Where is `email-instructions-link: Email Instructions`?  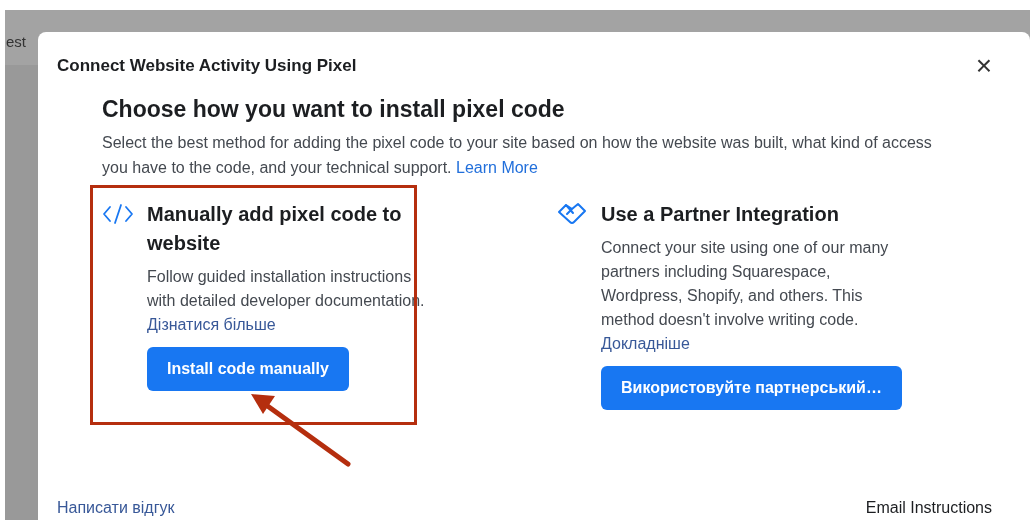 email-instructions-link: Email Instructions is located at coordinates (928, 508).